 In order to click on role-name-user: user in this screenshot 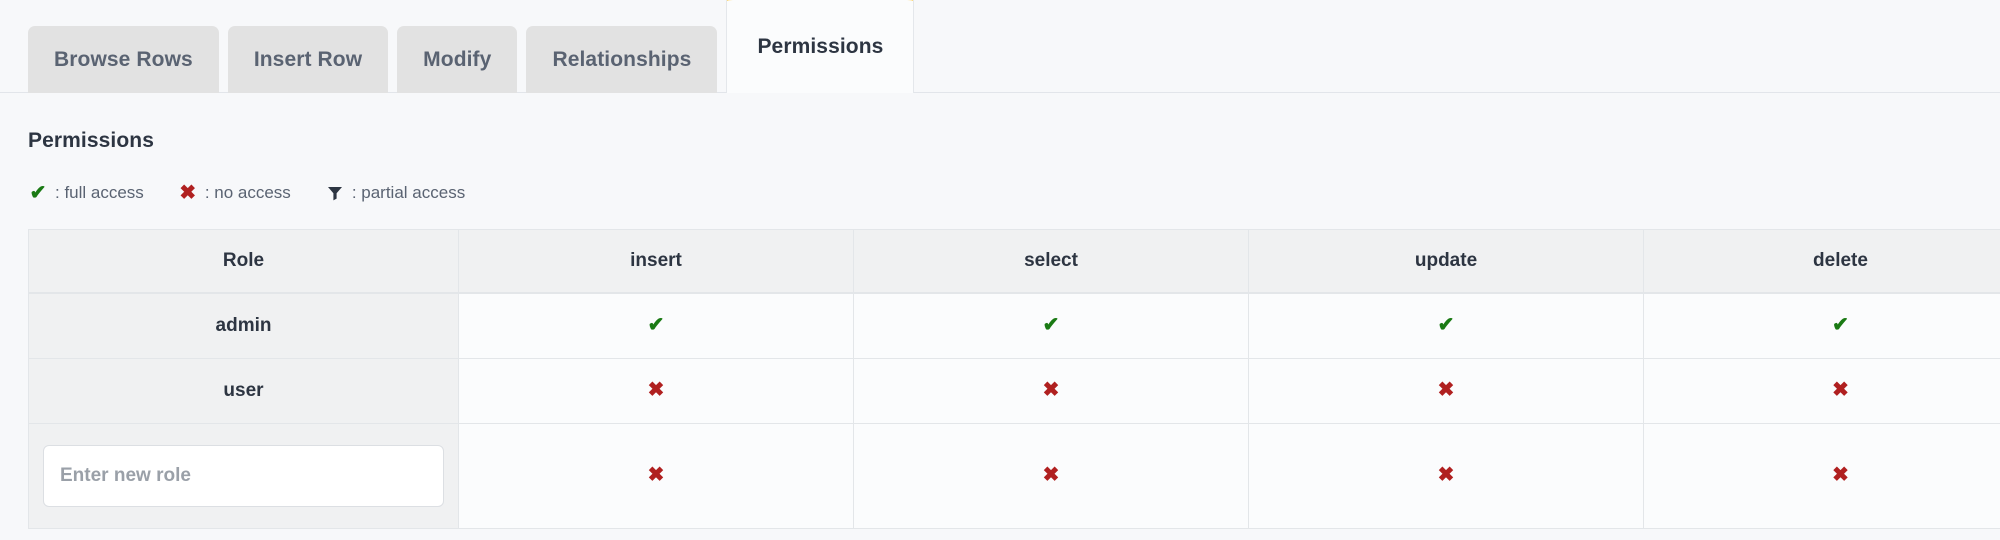, I will do `click(243, 390)`.